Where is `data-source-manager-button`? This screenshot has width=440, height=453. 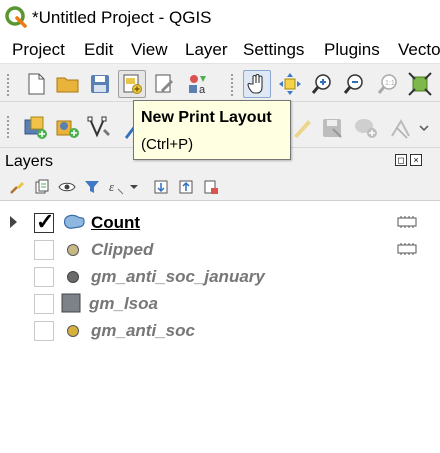
data-source-manager-button is located at coordinates (68, 128).